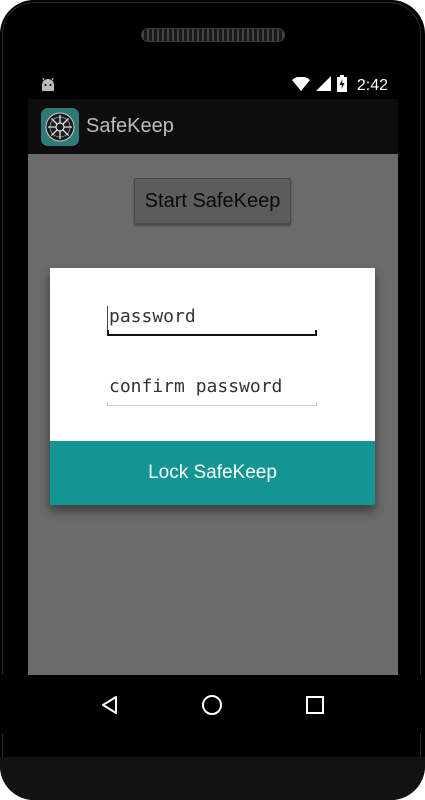 This screenshot has height=800, width=425. I want to click on battery-icon, so click(341, 86).